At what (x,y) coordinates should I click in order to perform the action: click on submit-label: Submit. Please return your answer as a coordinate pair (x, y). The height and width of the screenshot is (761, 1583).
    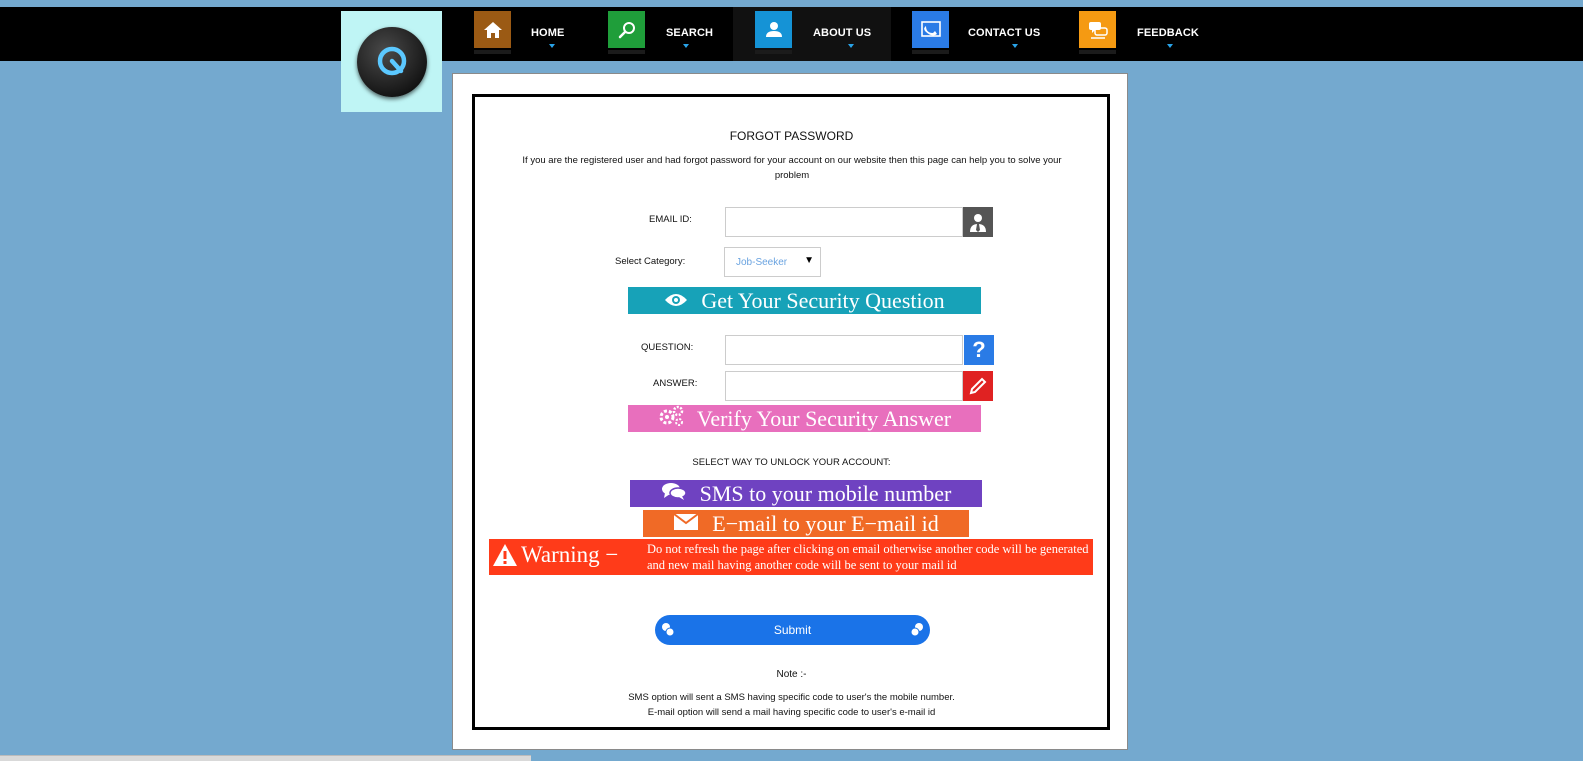
    Looking at the image, I should click on (792, 630).